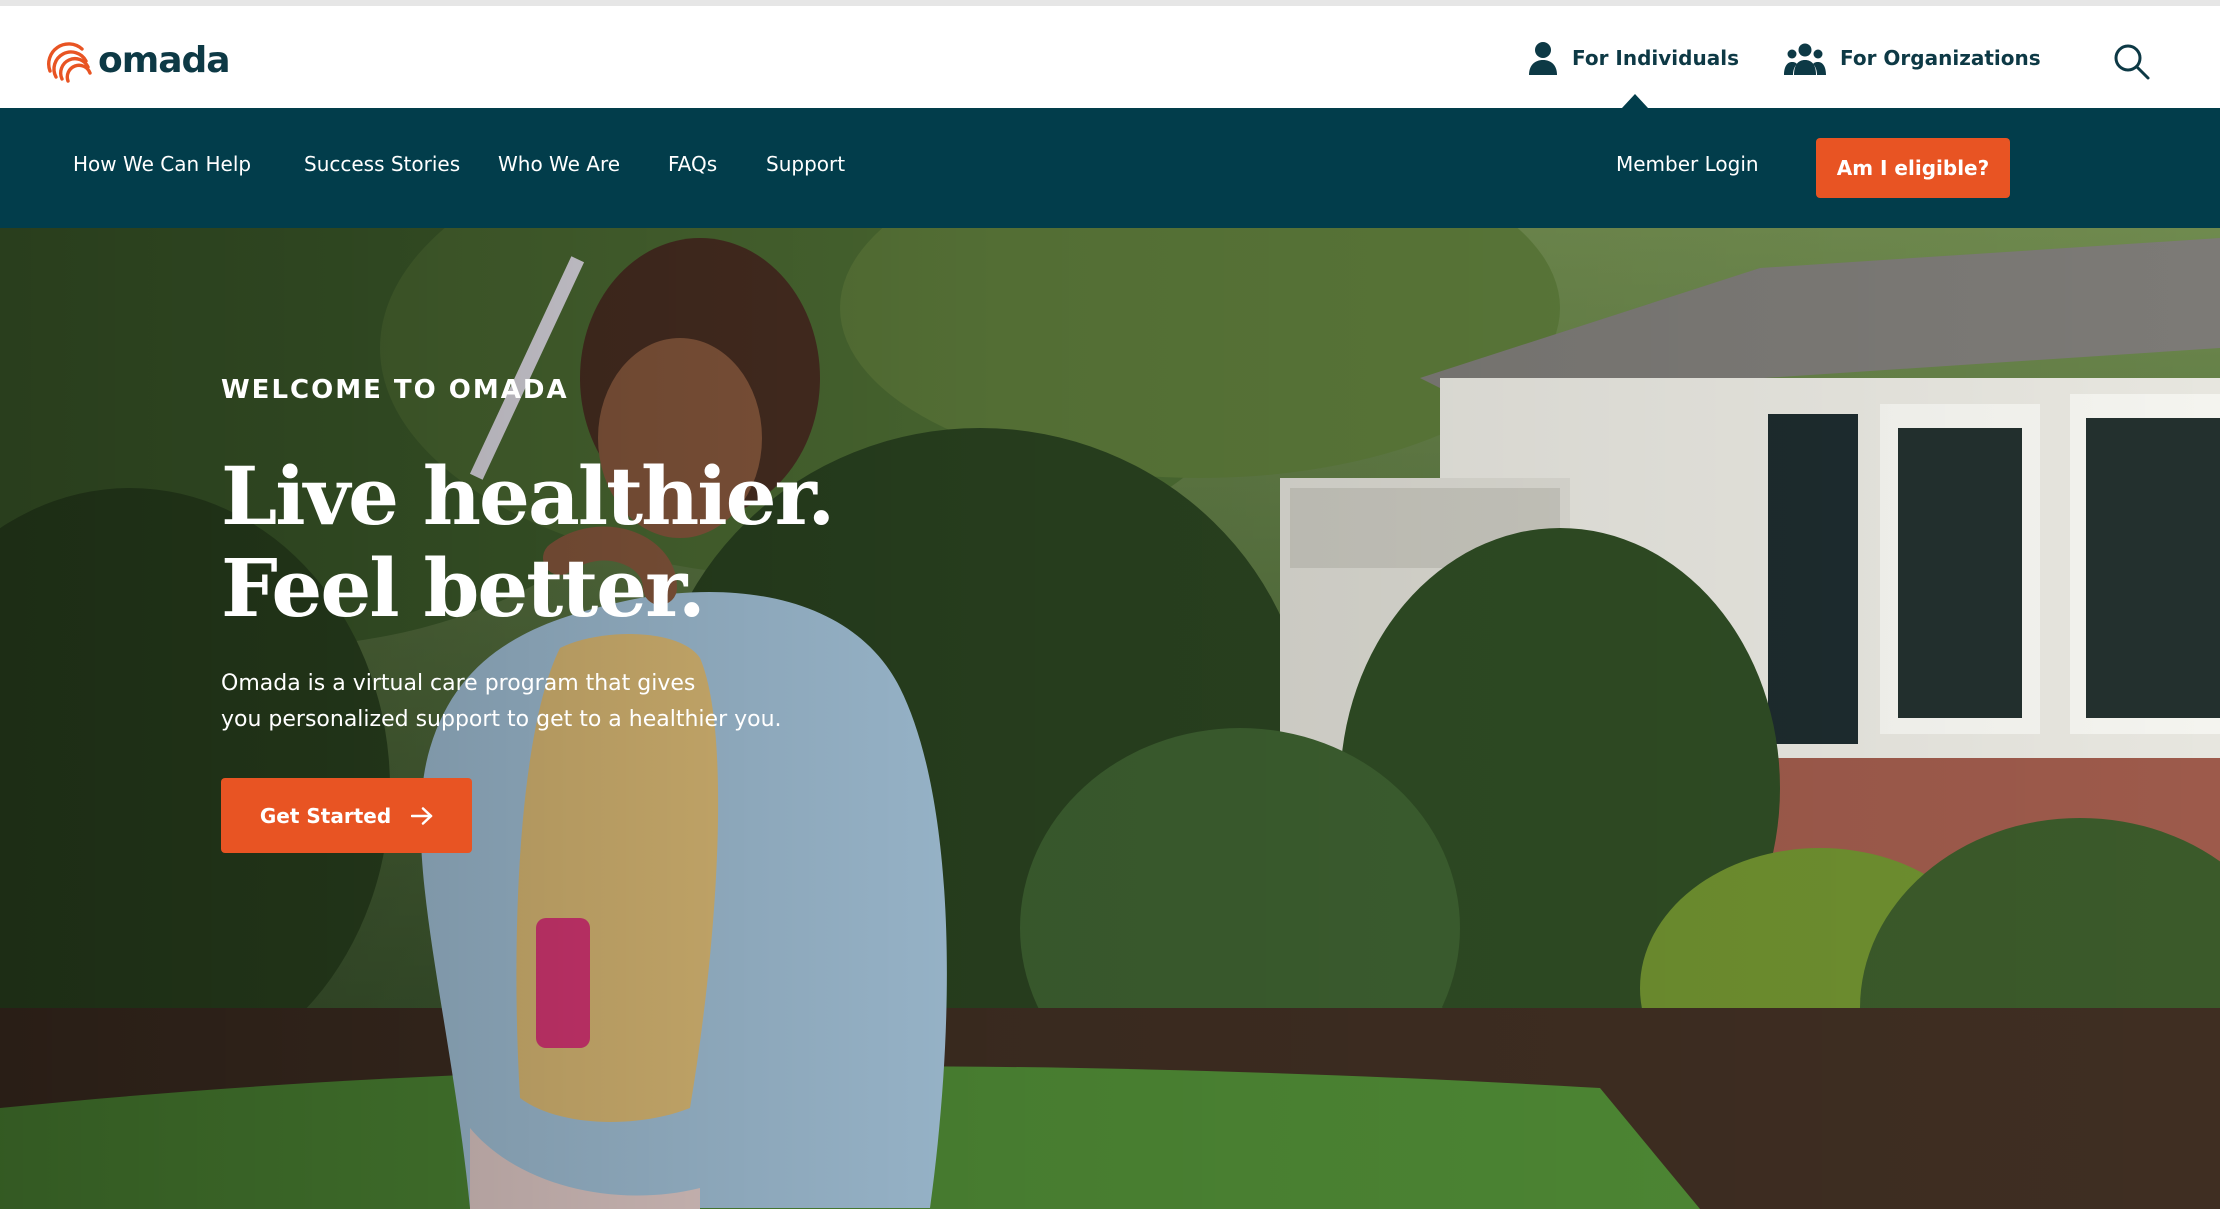 This screenshot has height=1209, width=2220. What do you see at coordinates (559, 164) in the screenshot?
I see `nav-item-who-we-are: Who We Are` at bounding box center [559, 164].